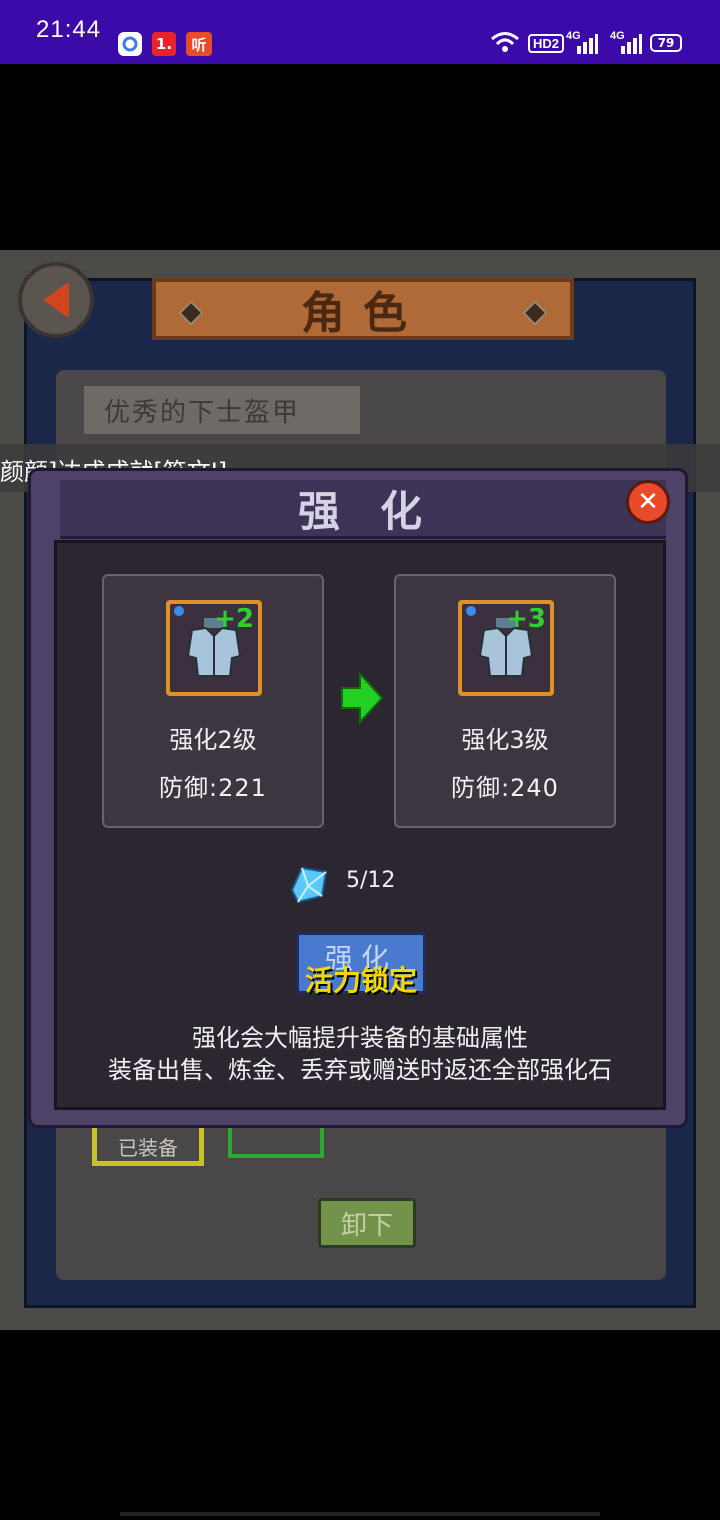  I want to click on current-level-label: 强化2级, so click(213, 740).